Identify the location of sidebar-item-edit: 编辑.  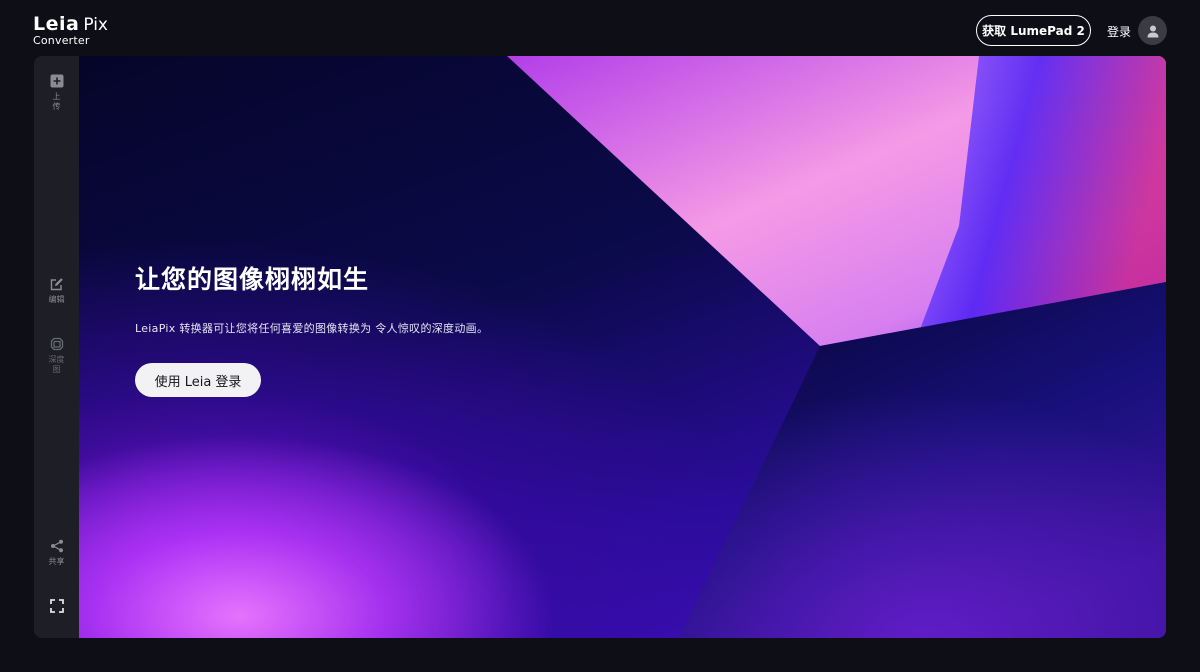
(56, 291).